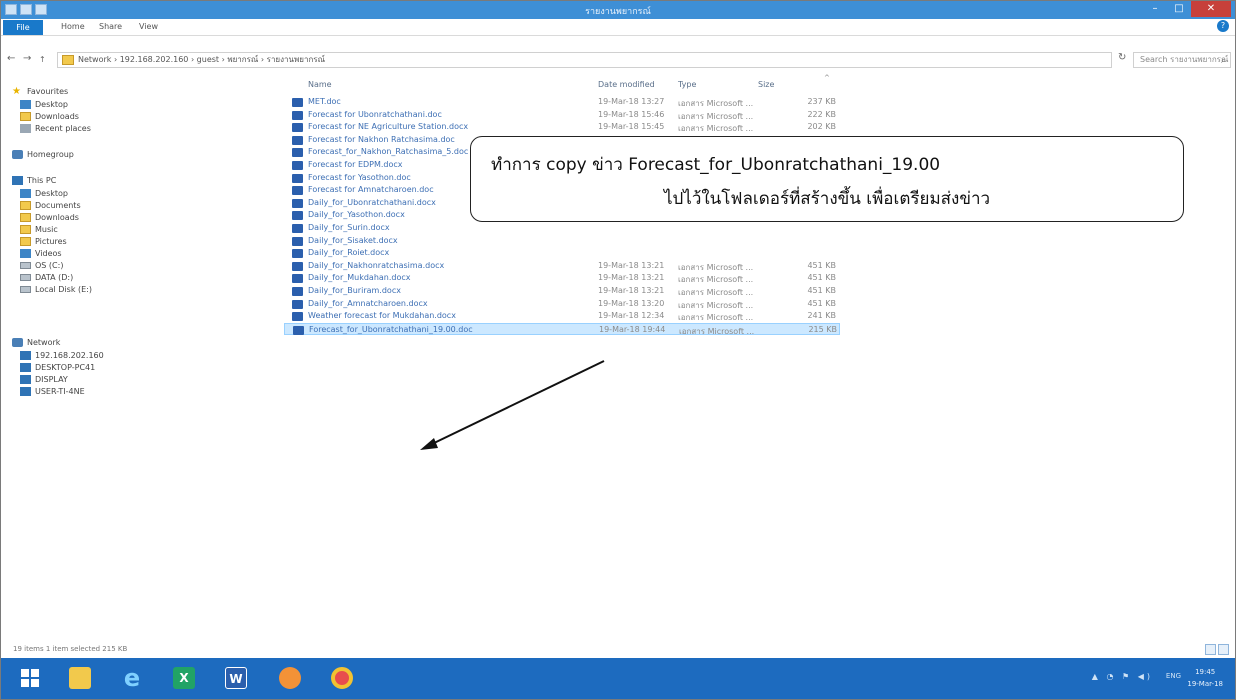  Describe the element at coordinates (626, 84) in the screenshot. I see `column-header-date: Date modified` at that location.